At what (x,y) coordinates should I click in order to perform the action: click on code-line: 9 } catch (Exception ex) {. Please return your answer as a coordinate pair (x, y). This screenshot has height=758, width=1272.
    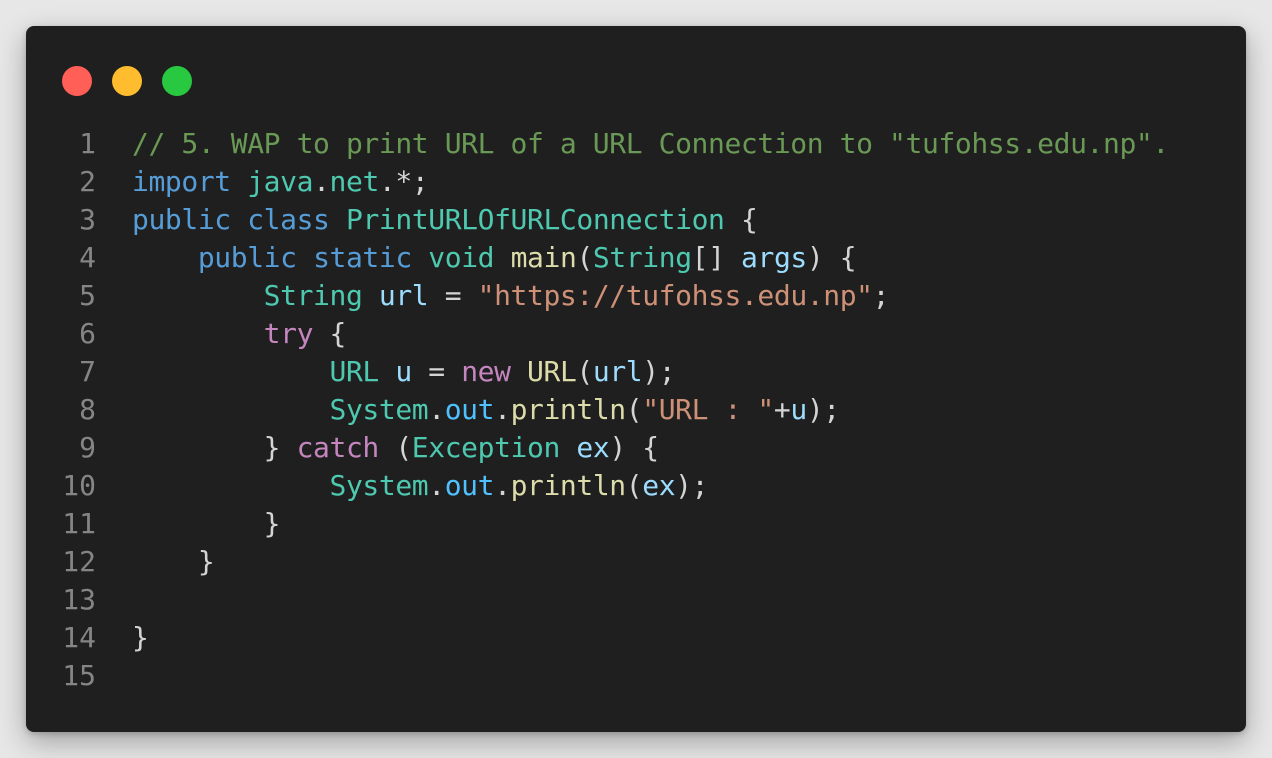
    Looking at the image, I should click on (636, 448).